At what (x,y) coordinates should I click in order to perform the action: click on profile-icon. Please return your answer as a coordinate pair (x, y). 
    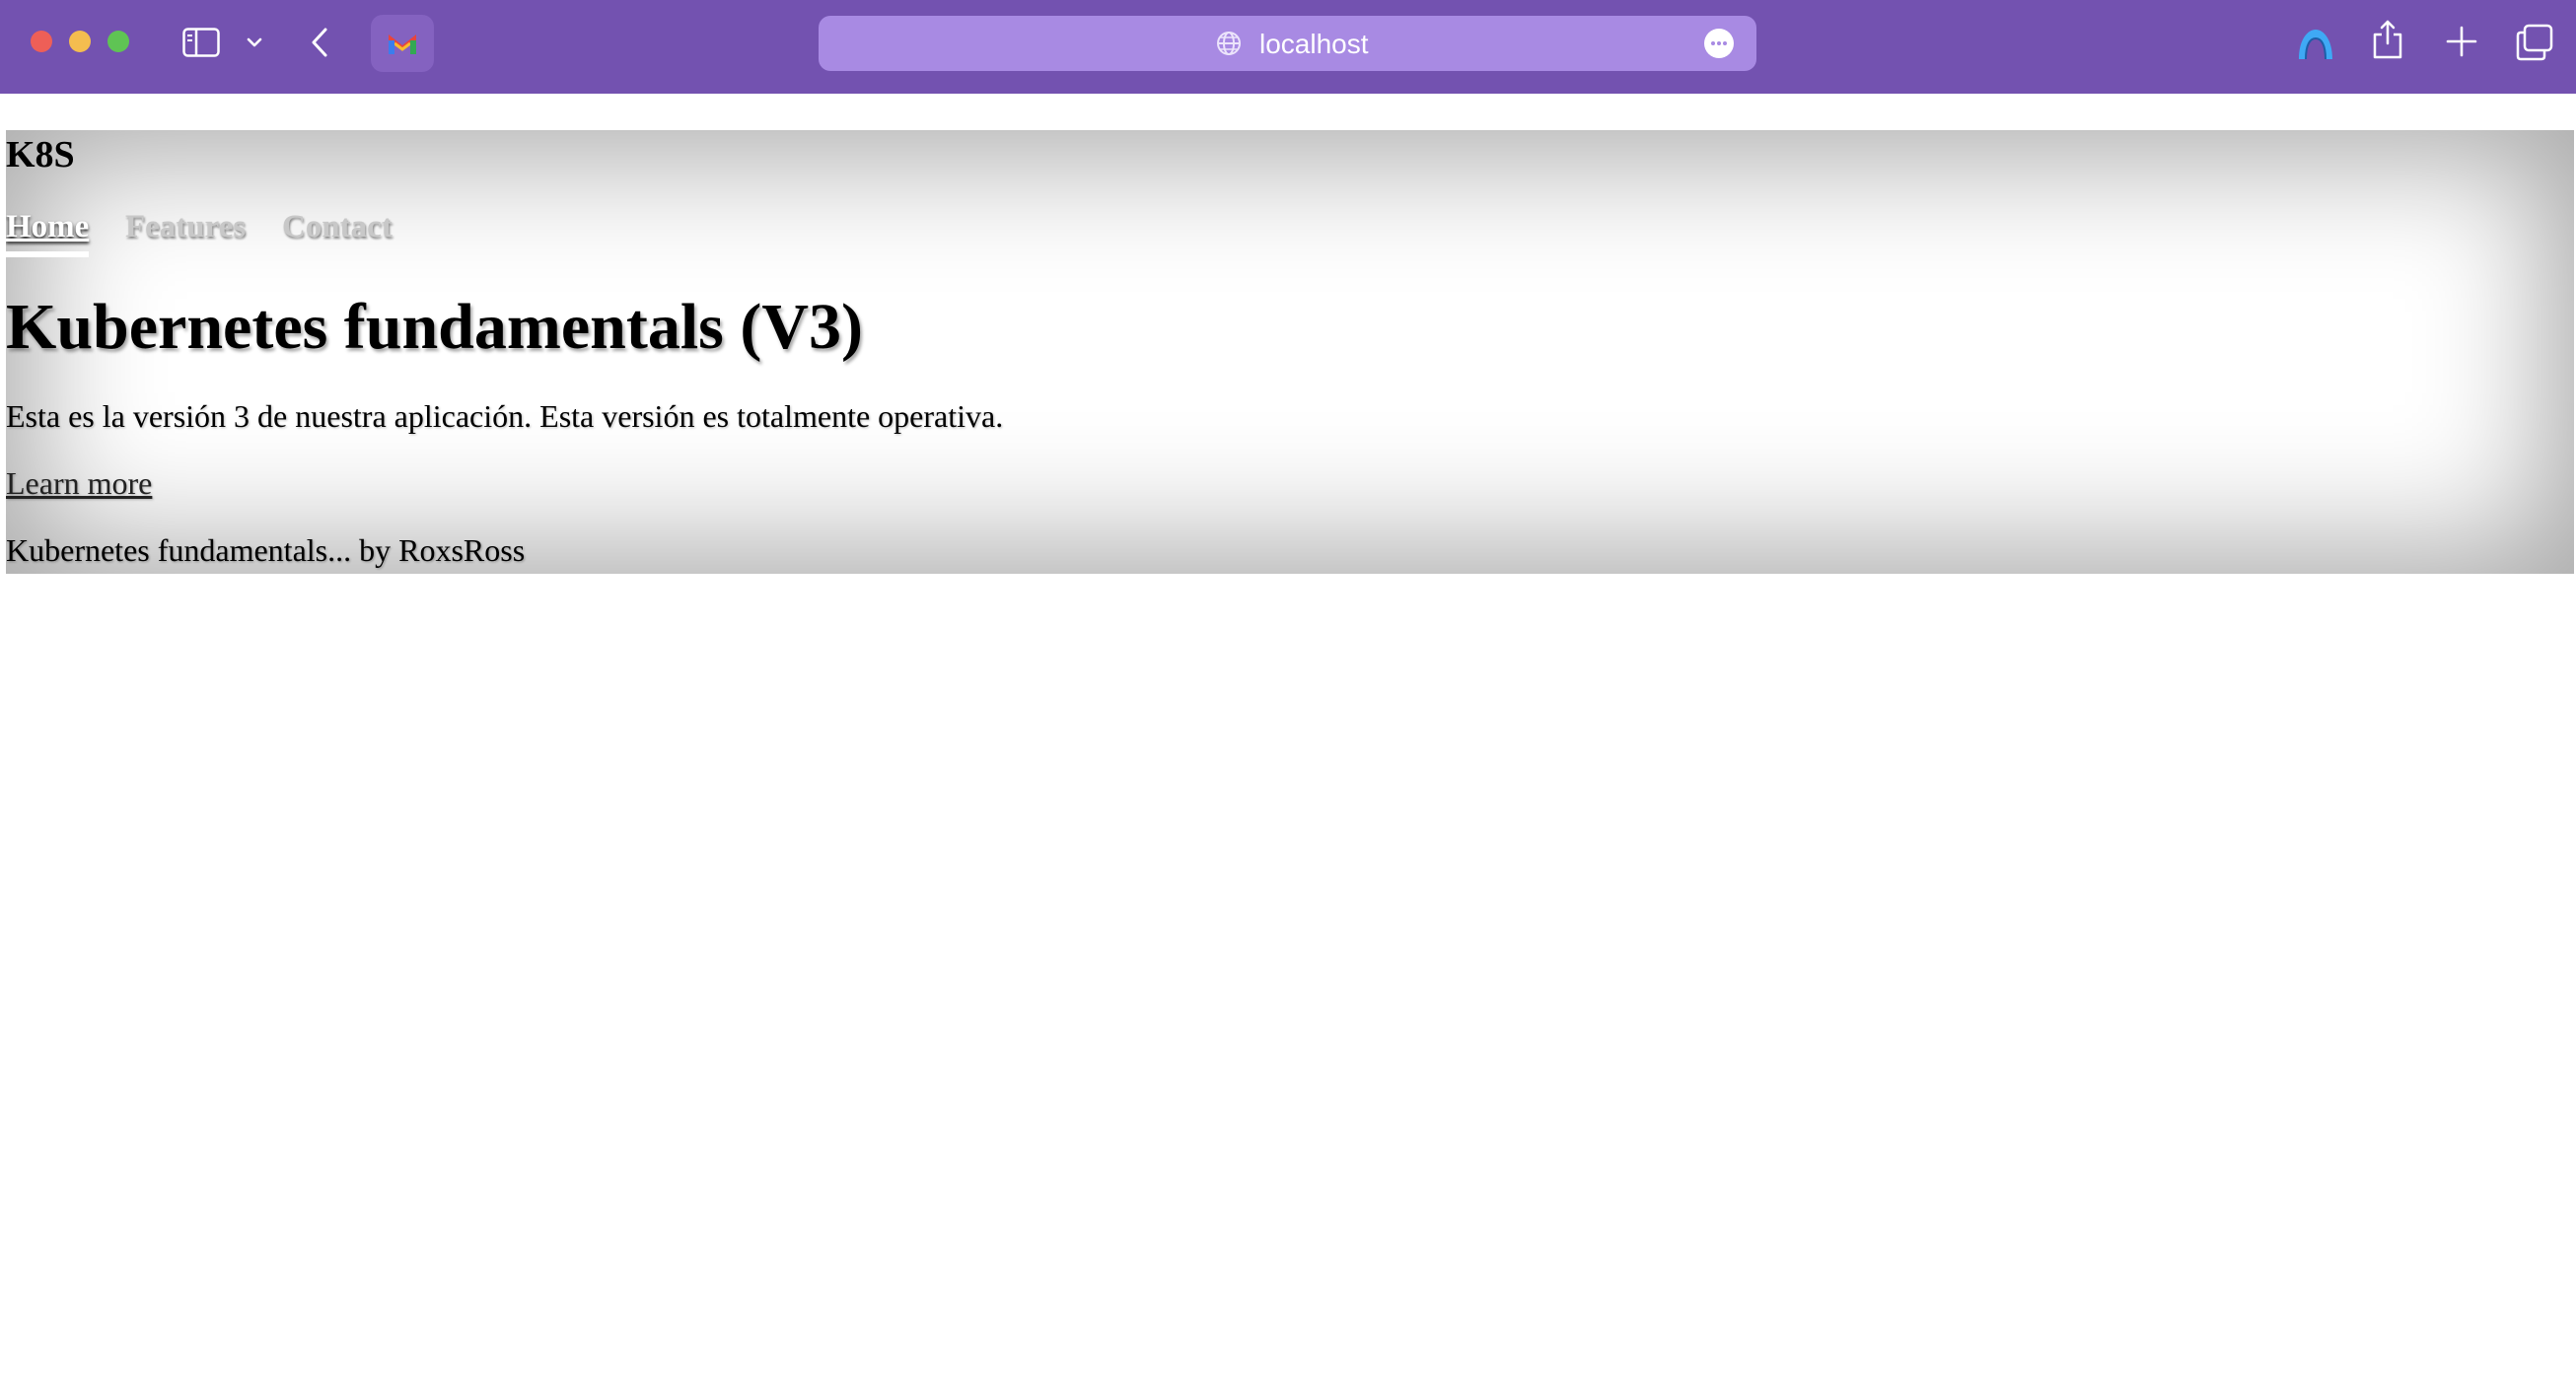
    Looking at the image, I should click on (2315, 43).